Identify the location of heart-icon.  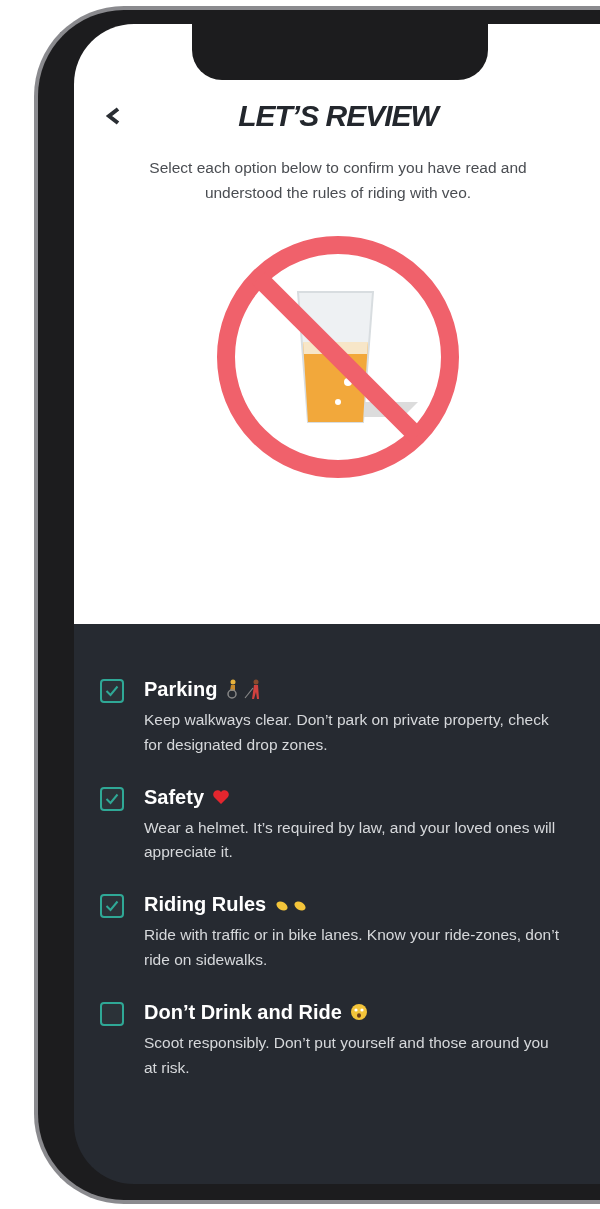
(221, 796).